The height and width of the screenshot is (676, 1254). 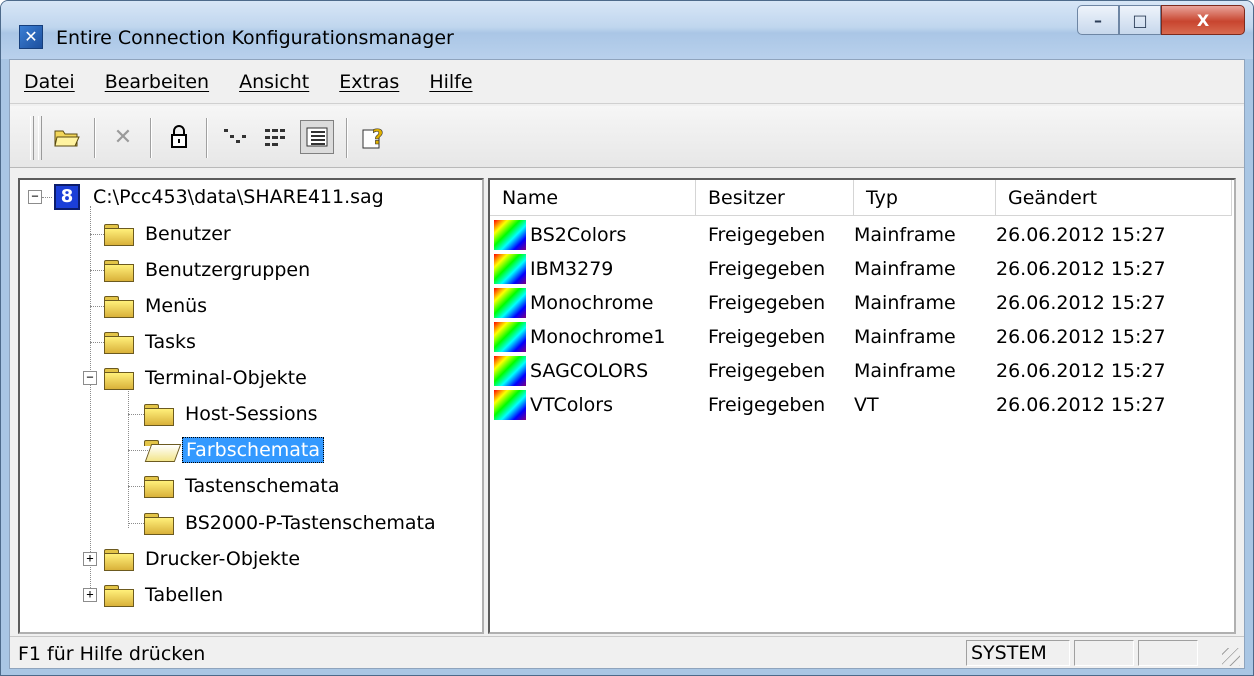 I want to click on column-header-geaendert: Geändert, so click(x=1114, y=198).